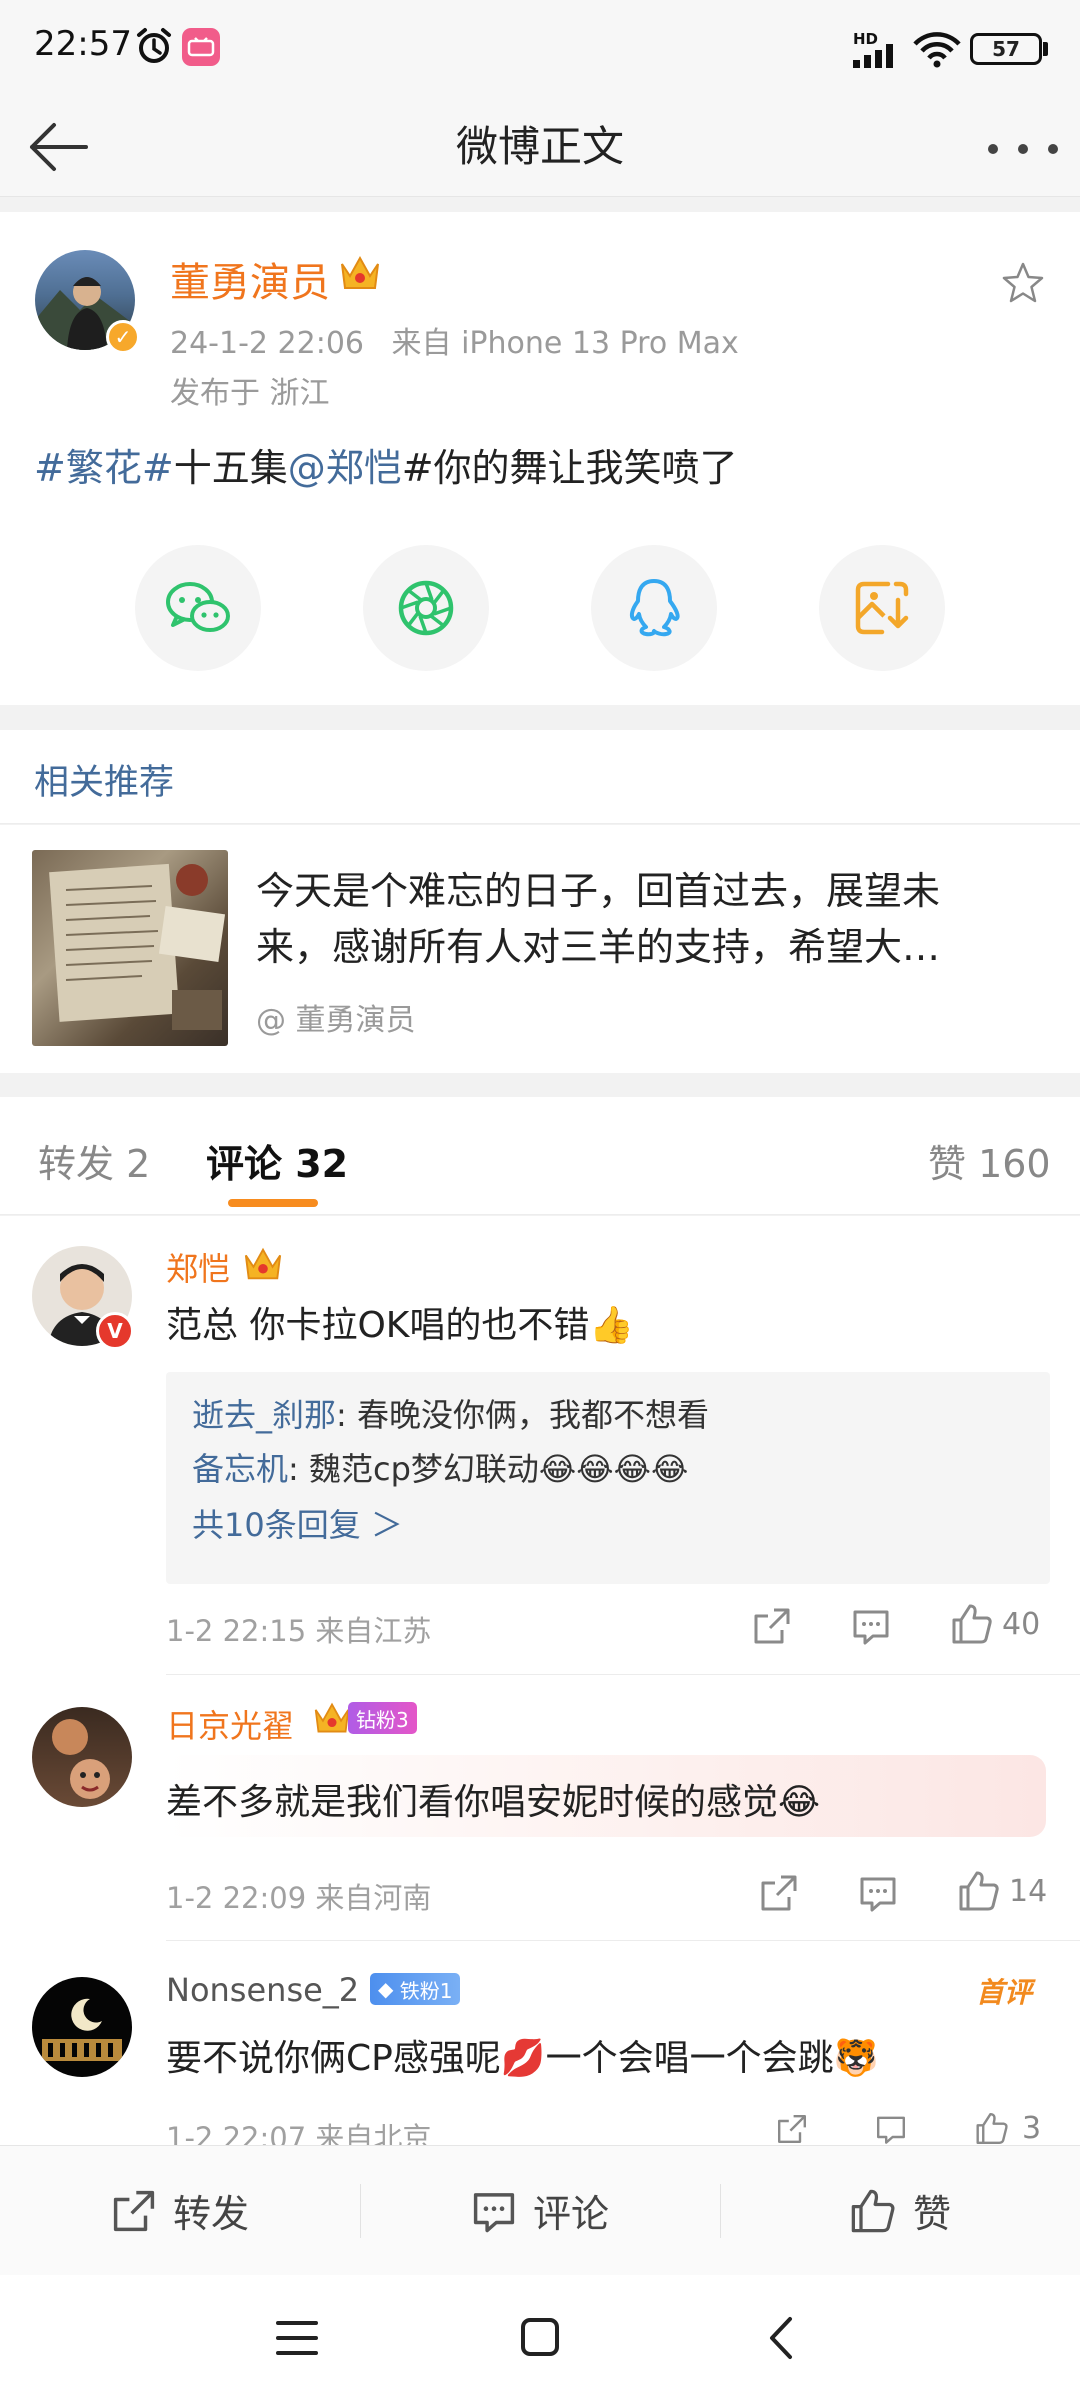  I want to click on tab-like: 赞 160, so click(989, 1160).